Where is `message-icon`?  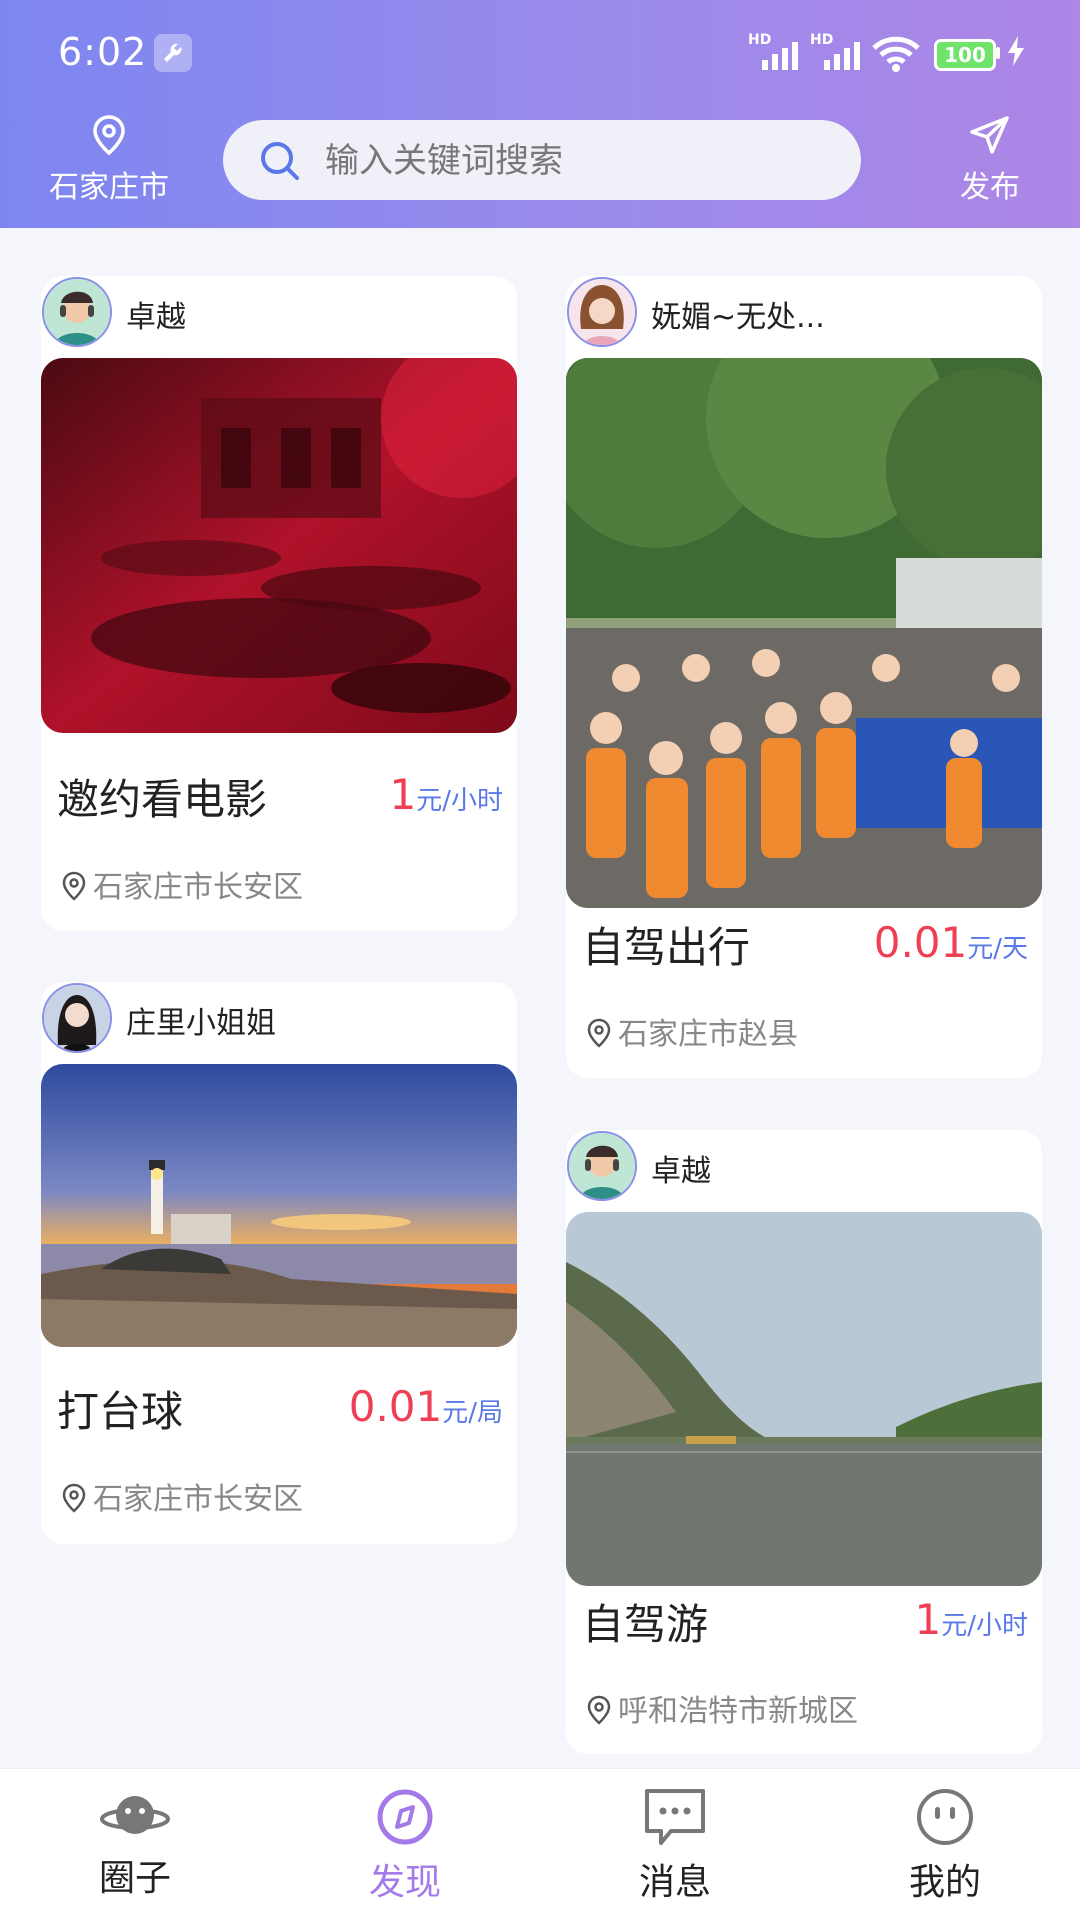 message-icon is located at coordinates (675, 1817).